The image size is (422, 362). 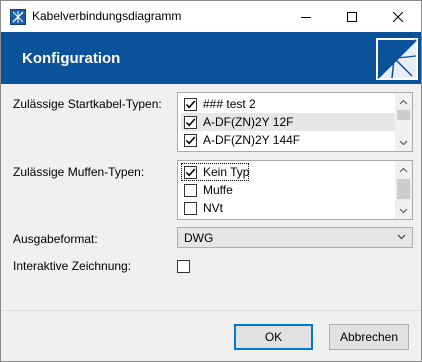 What do you see at coordinates (211, 310) in the screenshot?
I see `footer-divider` at bounding box center [211, 310].